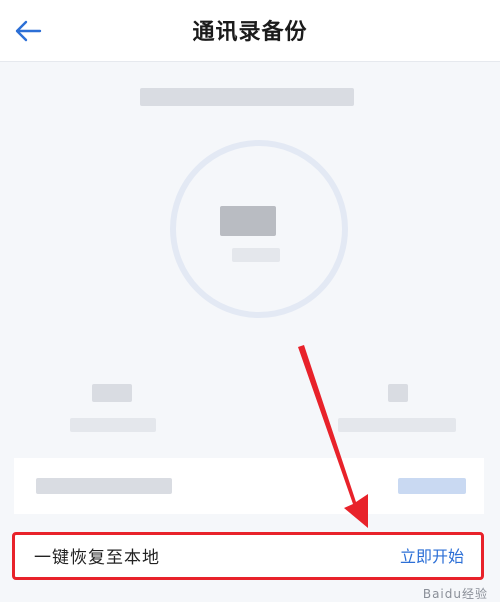  What do you see at coordinates (256, 255) in the screenshot?
I see `blurred-ring-caption` at bounding box center [256, 255].